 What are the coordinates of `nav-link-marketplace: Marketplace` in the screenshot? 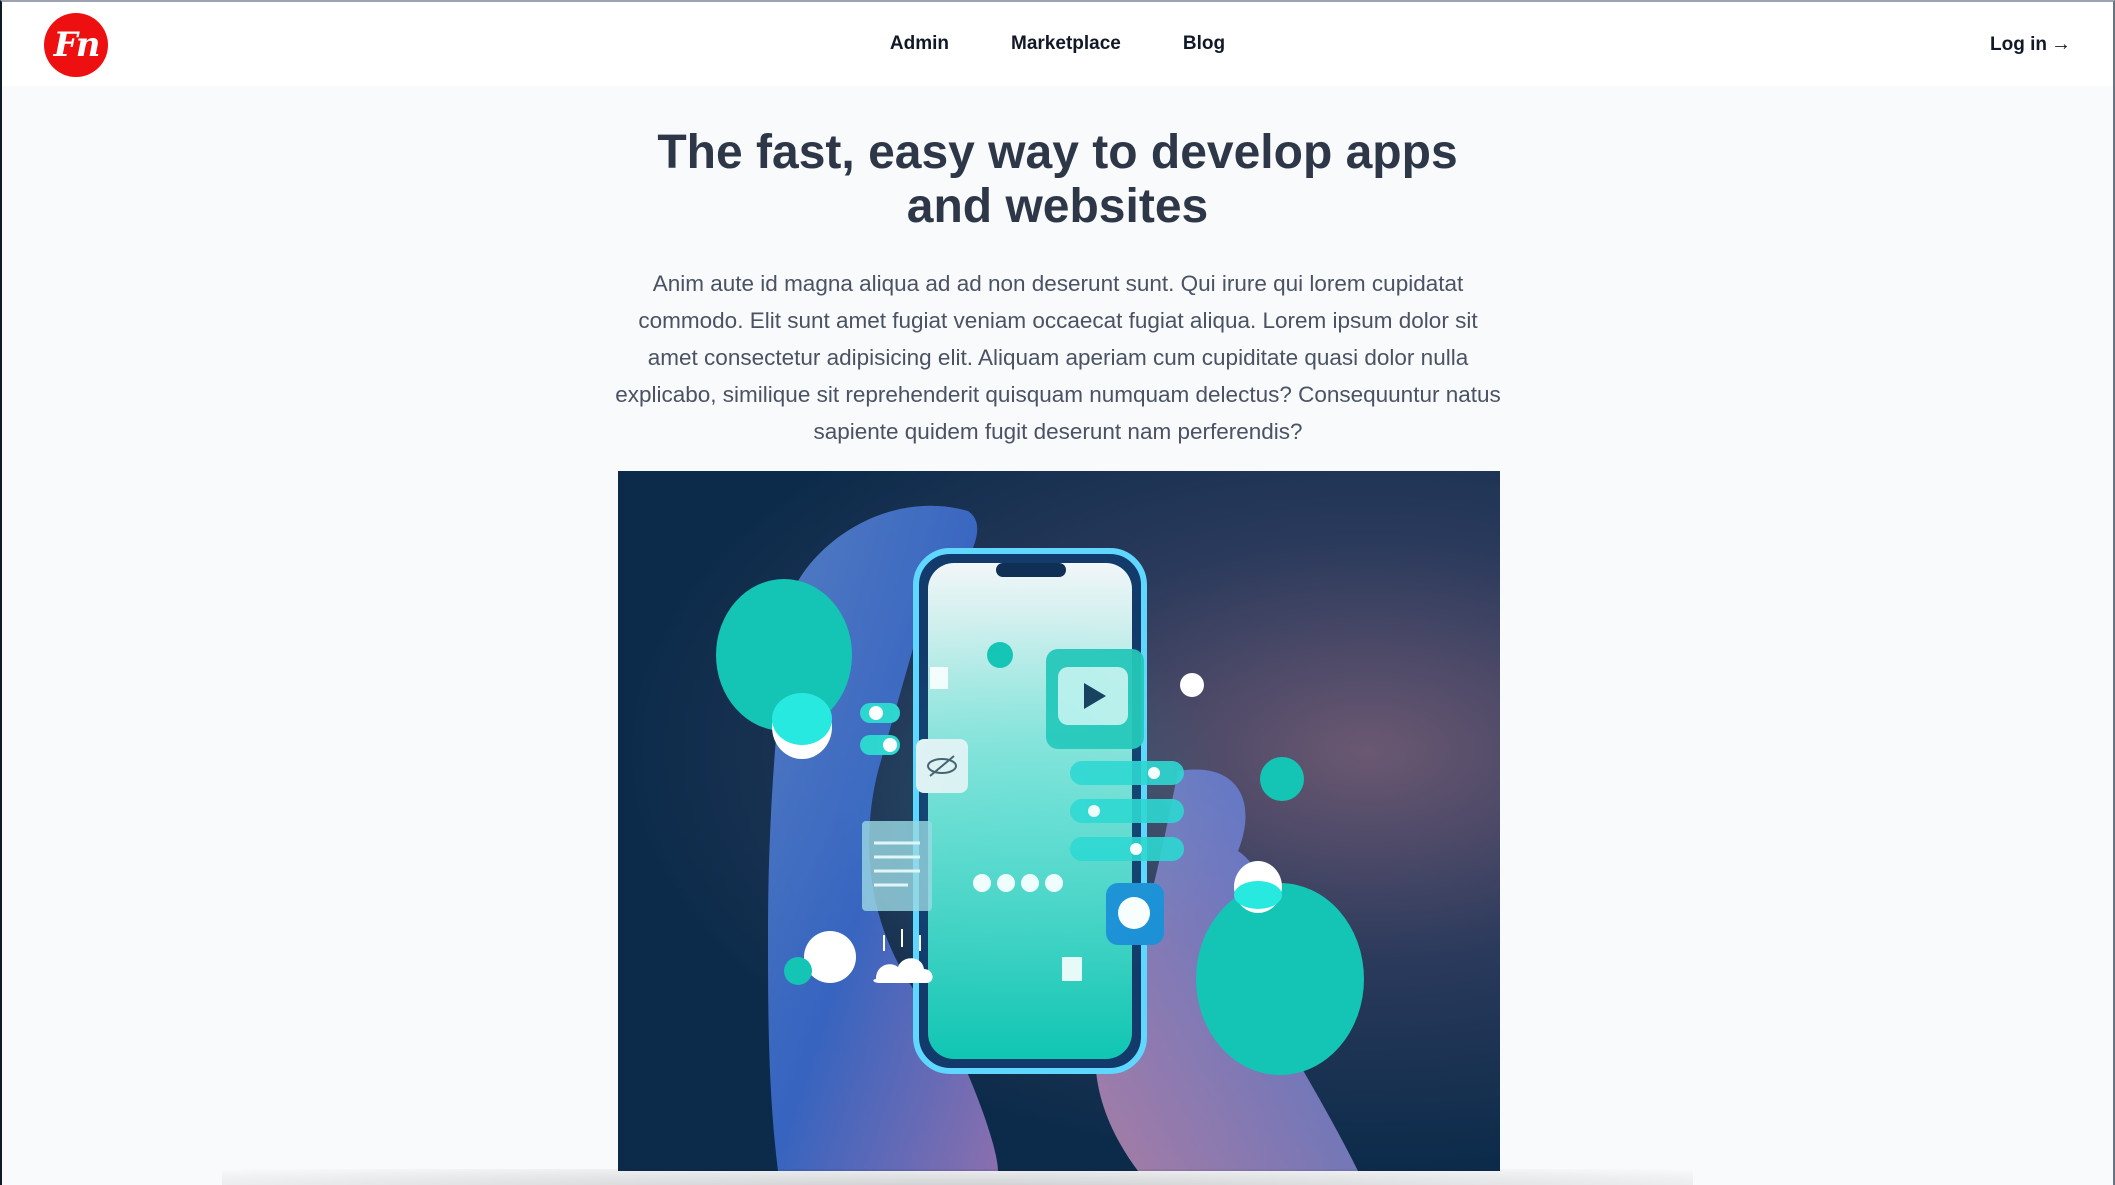 It's located at (1066, 44).